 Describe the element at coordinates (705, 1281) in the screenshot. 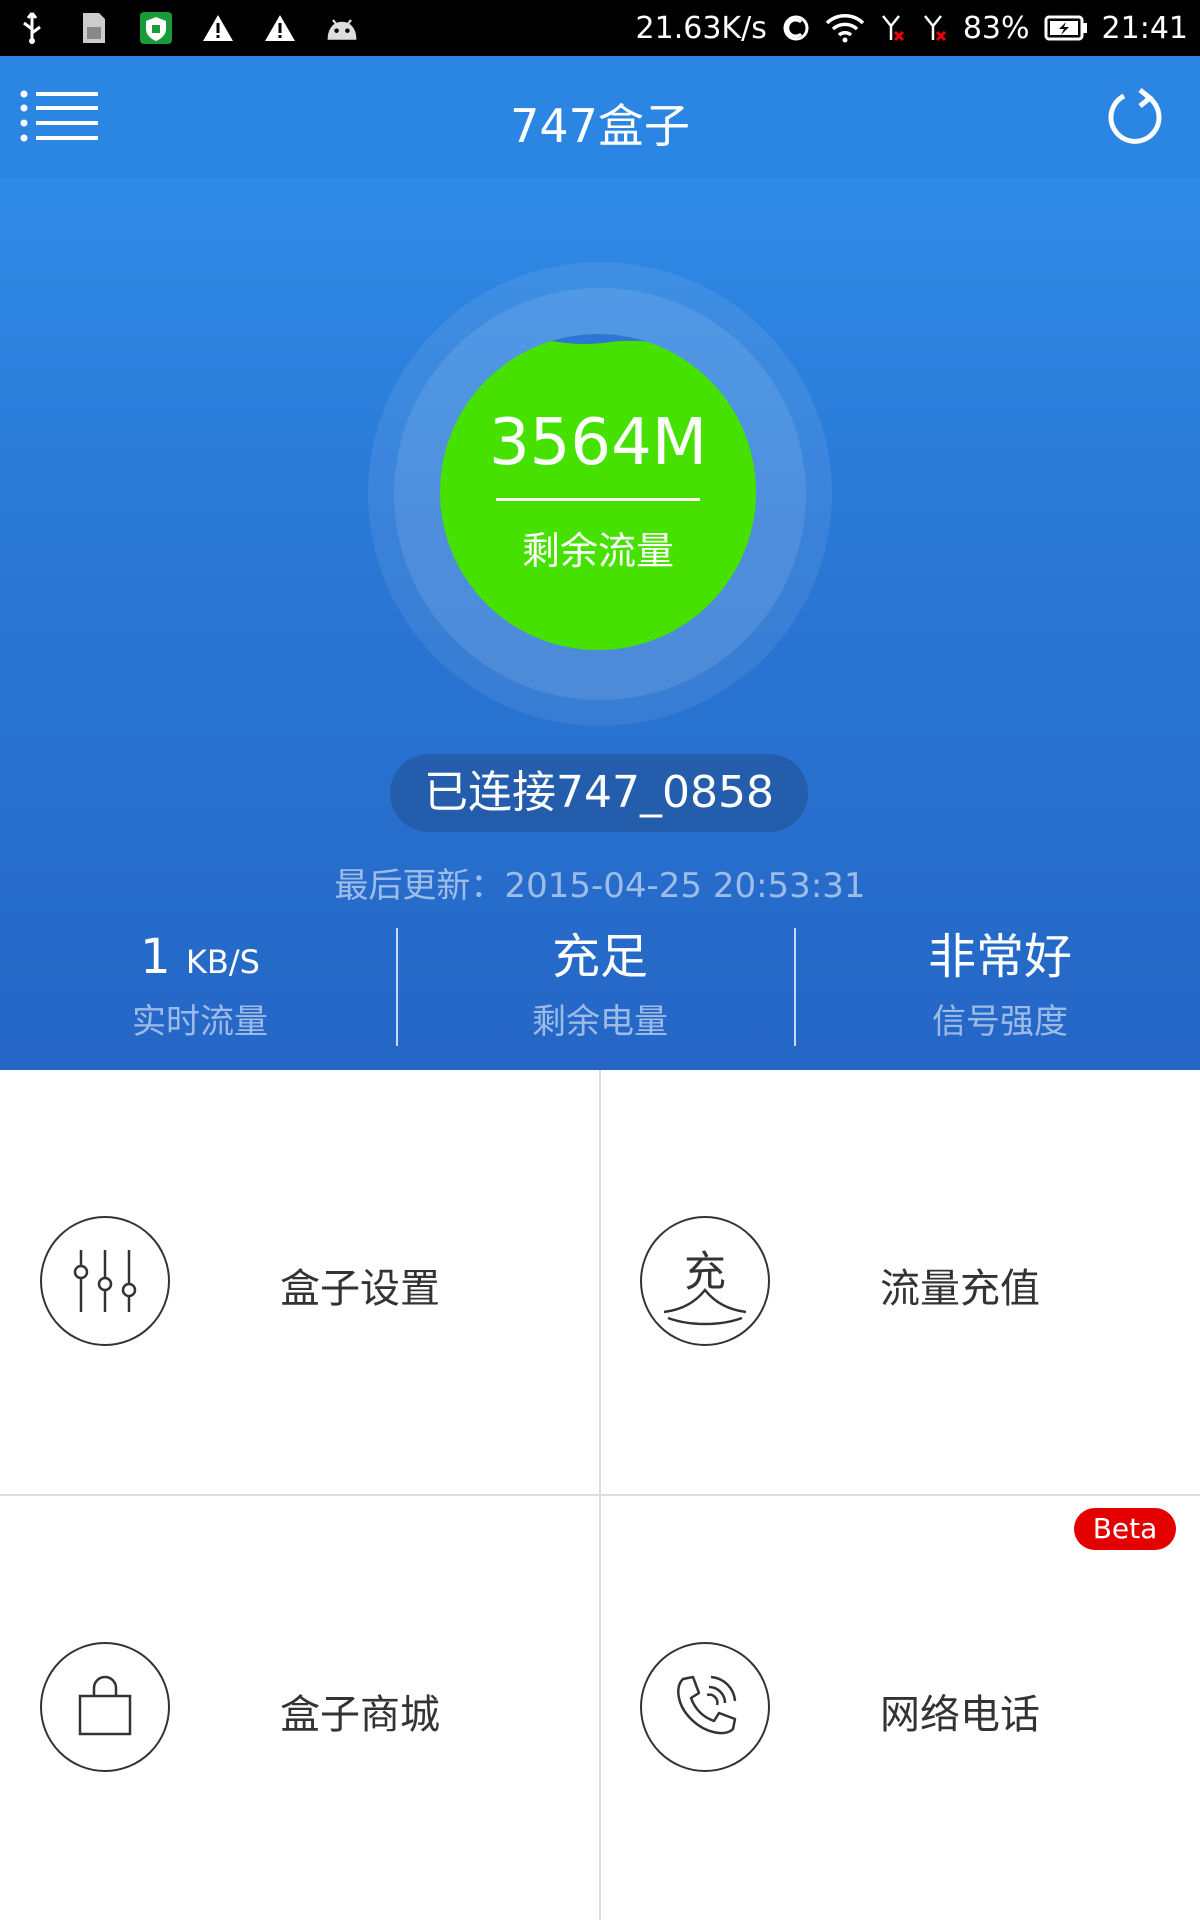

I see `recharge-icon: 充` at that location.